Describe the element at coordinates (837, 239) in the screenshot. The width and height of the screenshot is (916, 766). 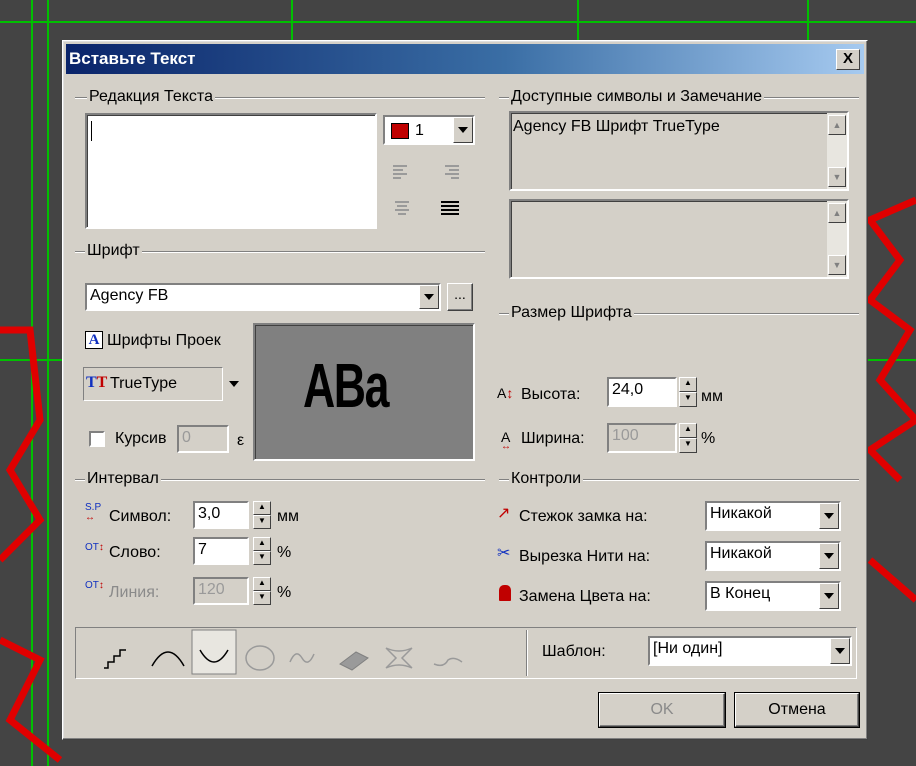
I see `note-scrollbar: ▲ ▼` at that location.